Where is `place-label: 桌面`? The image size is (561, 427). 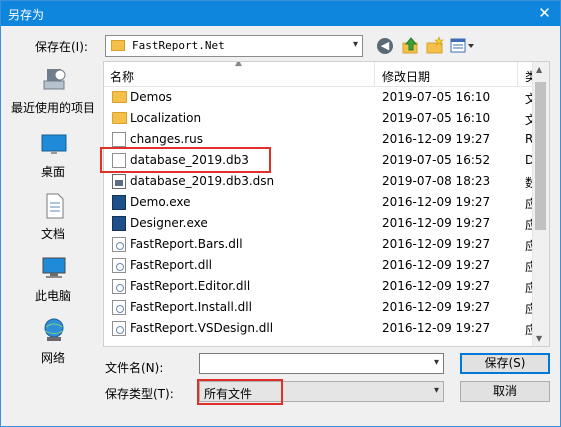 place-label: 桌面 is located at coordinates (52, 172).